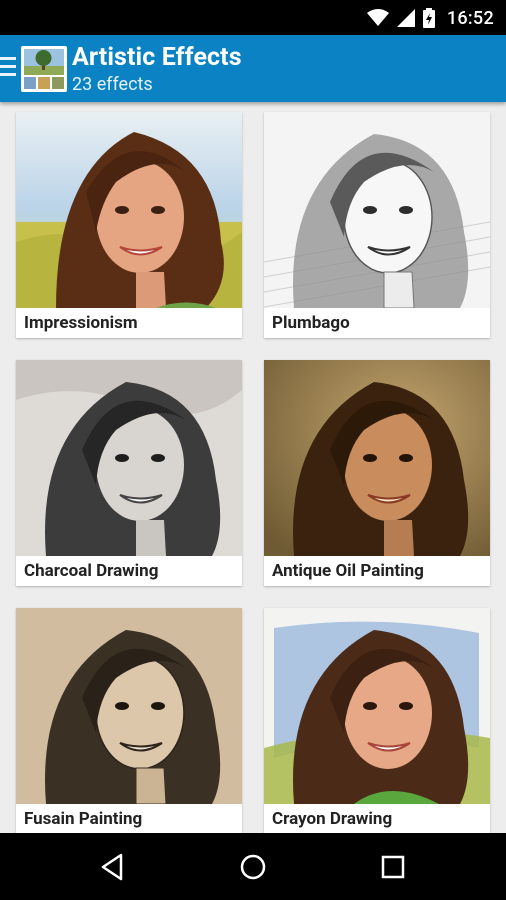 The width and height of the screenshot is (506, 900). I want to click on effect-caption: Plumbago, so click(377, 323).